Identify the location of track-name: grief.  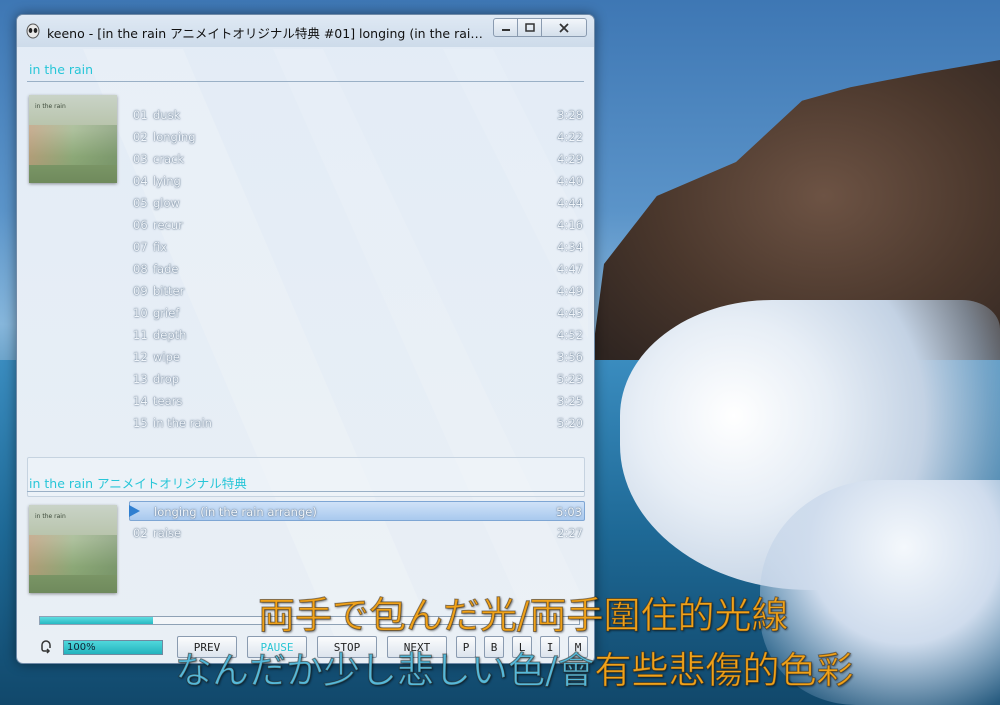
(166, 313).